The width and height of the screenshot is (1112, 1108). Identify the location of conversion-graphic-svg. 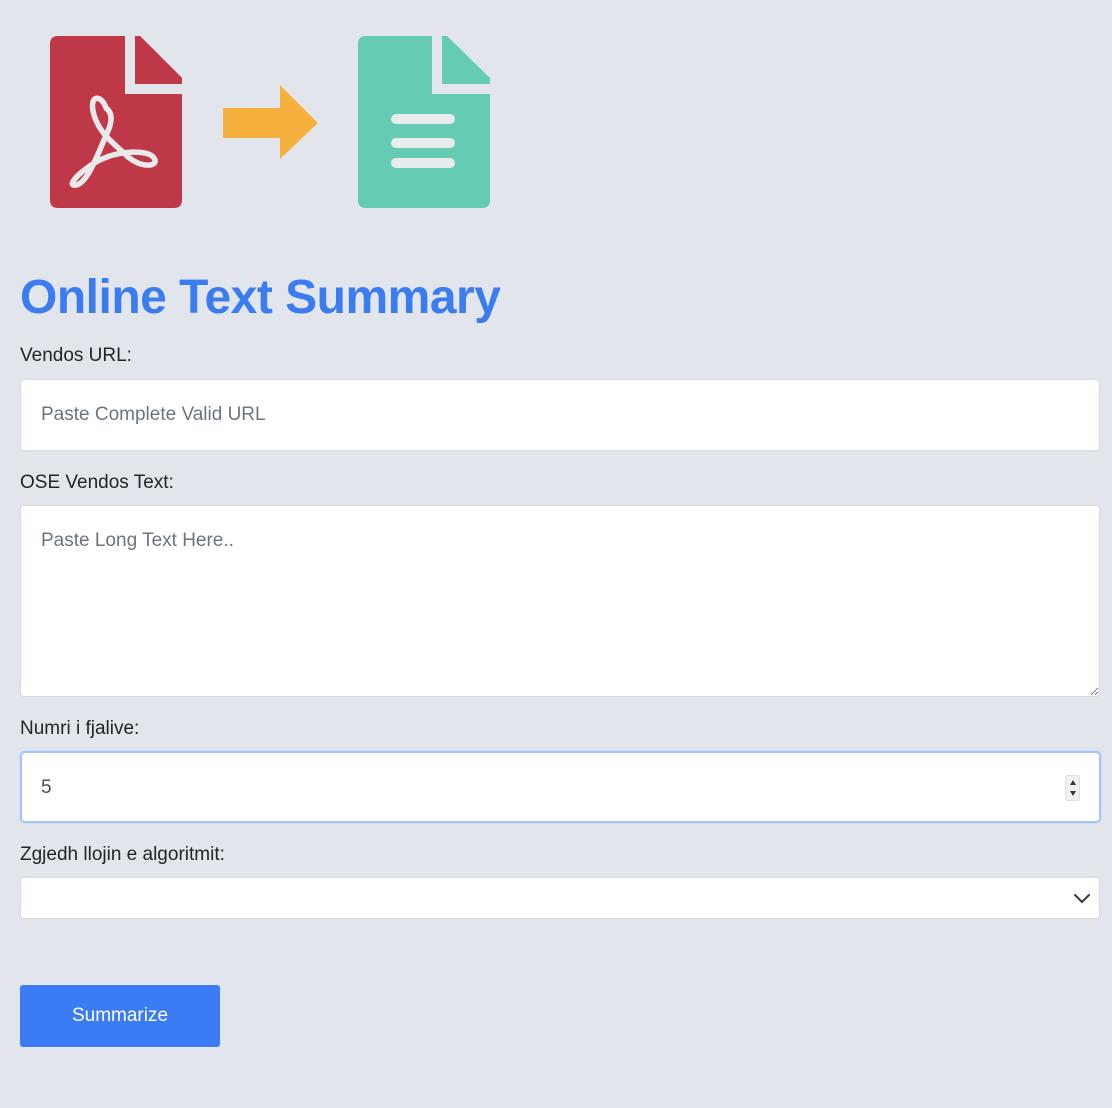
(270, 121).